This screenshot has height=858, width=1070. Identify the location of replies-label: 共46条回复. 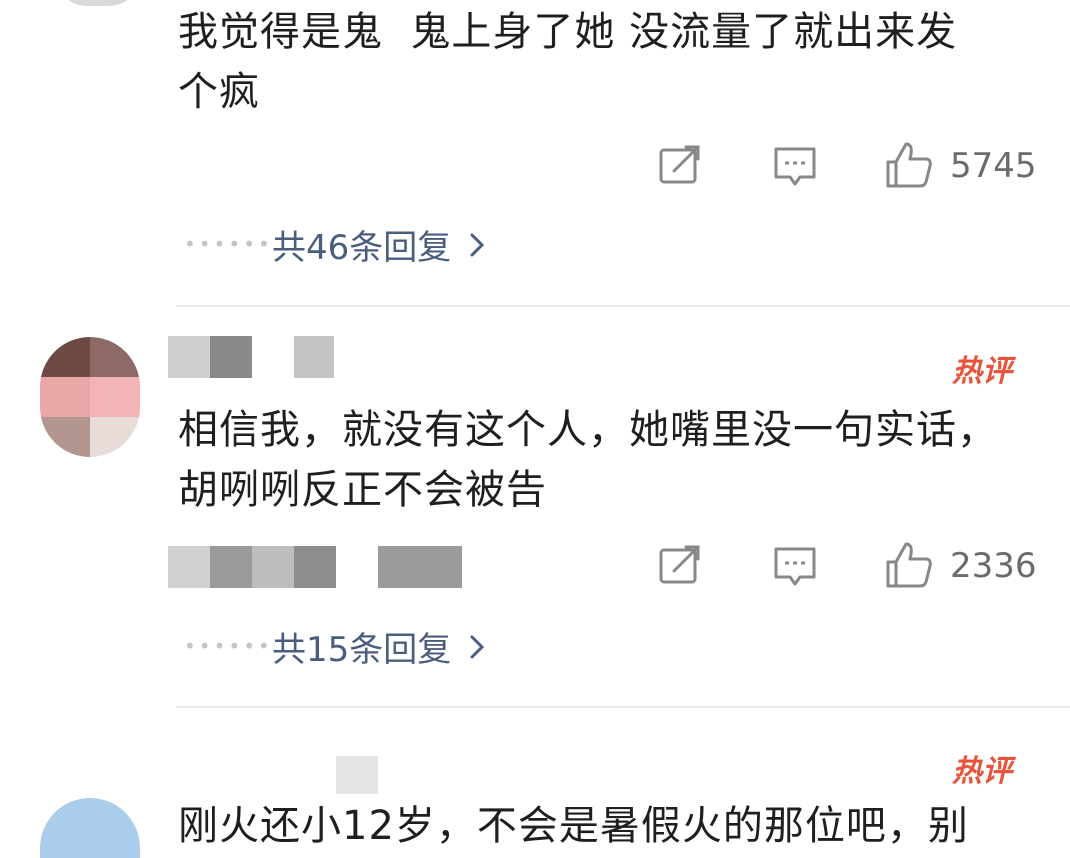
(362, 248).